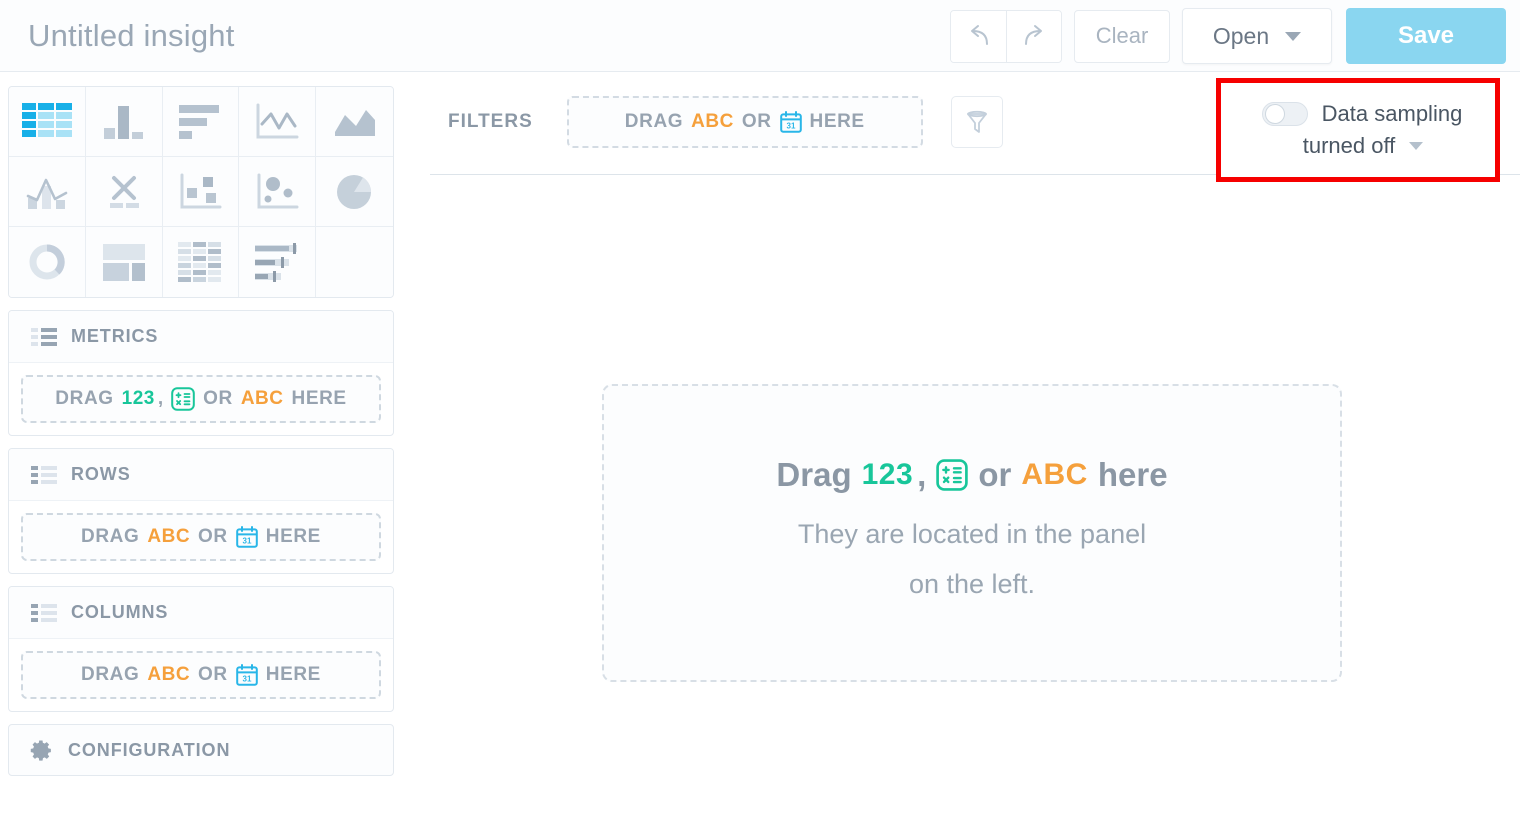 The width and height of the screenshot is (1520, 815). Describe the element at coordinates (814, 475) in the screenshot. I see `canvas-drag-label: Drag` at that location.